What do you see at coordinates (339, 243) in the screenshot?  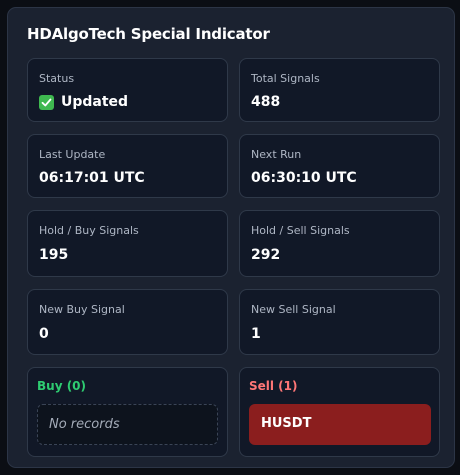 I see `hold-sell-card: Hold / Sell Signals 292` at bounding box center [339, 243].